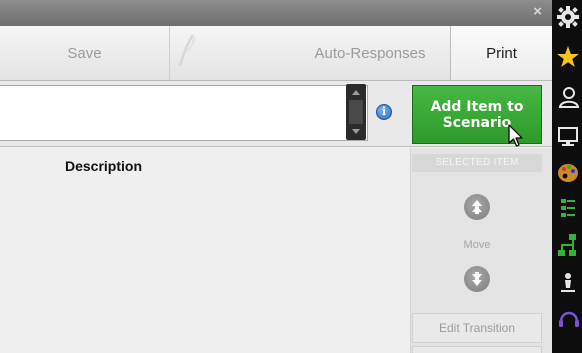 This screenshot has height=353, width=582. I want to click on toolbar: Save Auto-Responses Print, so click(276, 53).